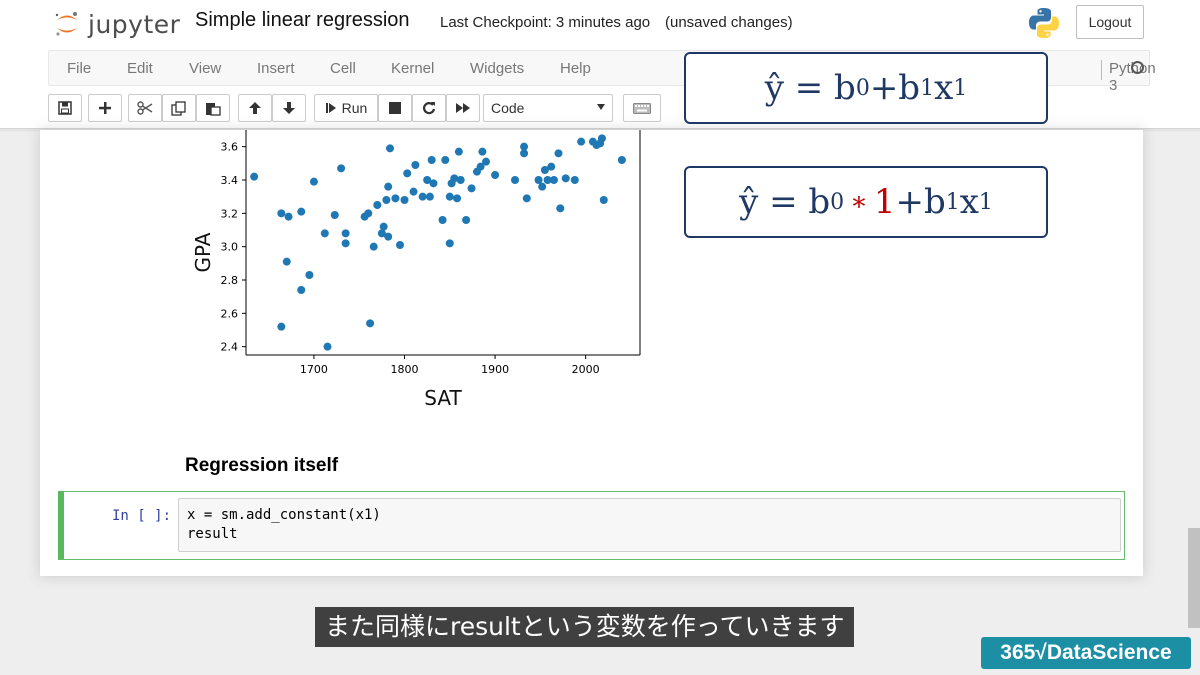  I want to click on cell-type-value: Code, so click(508, 108).